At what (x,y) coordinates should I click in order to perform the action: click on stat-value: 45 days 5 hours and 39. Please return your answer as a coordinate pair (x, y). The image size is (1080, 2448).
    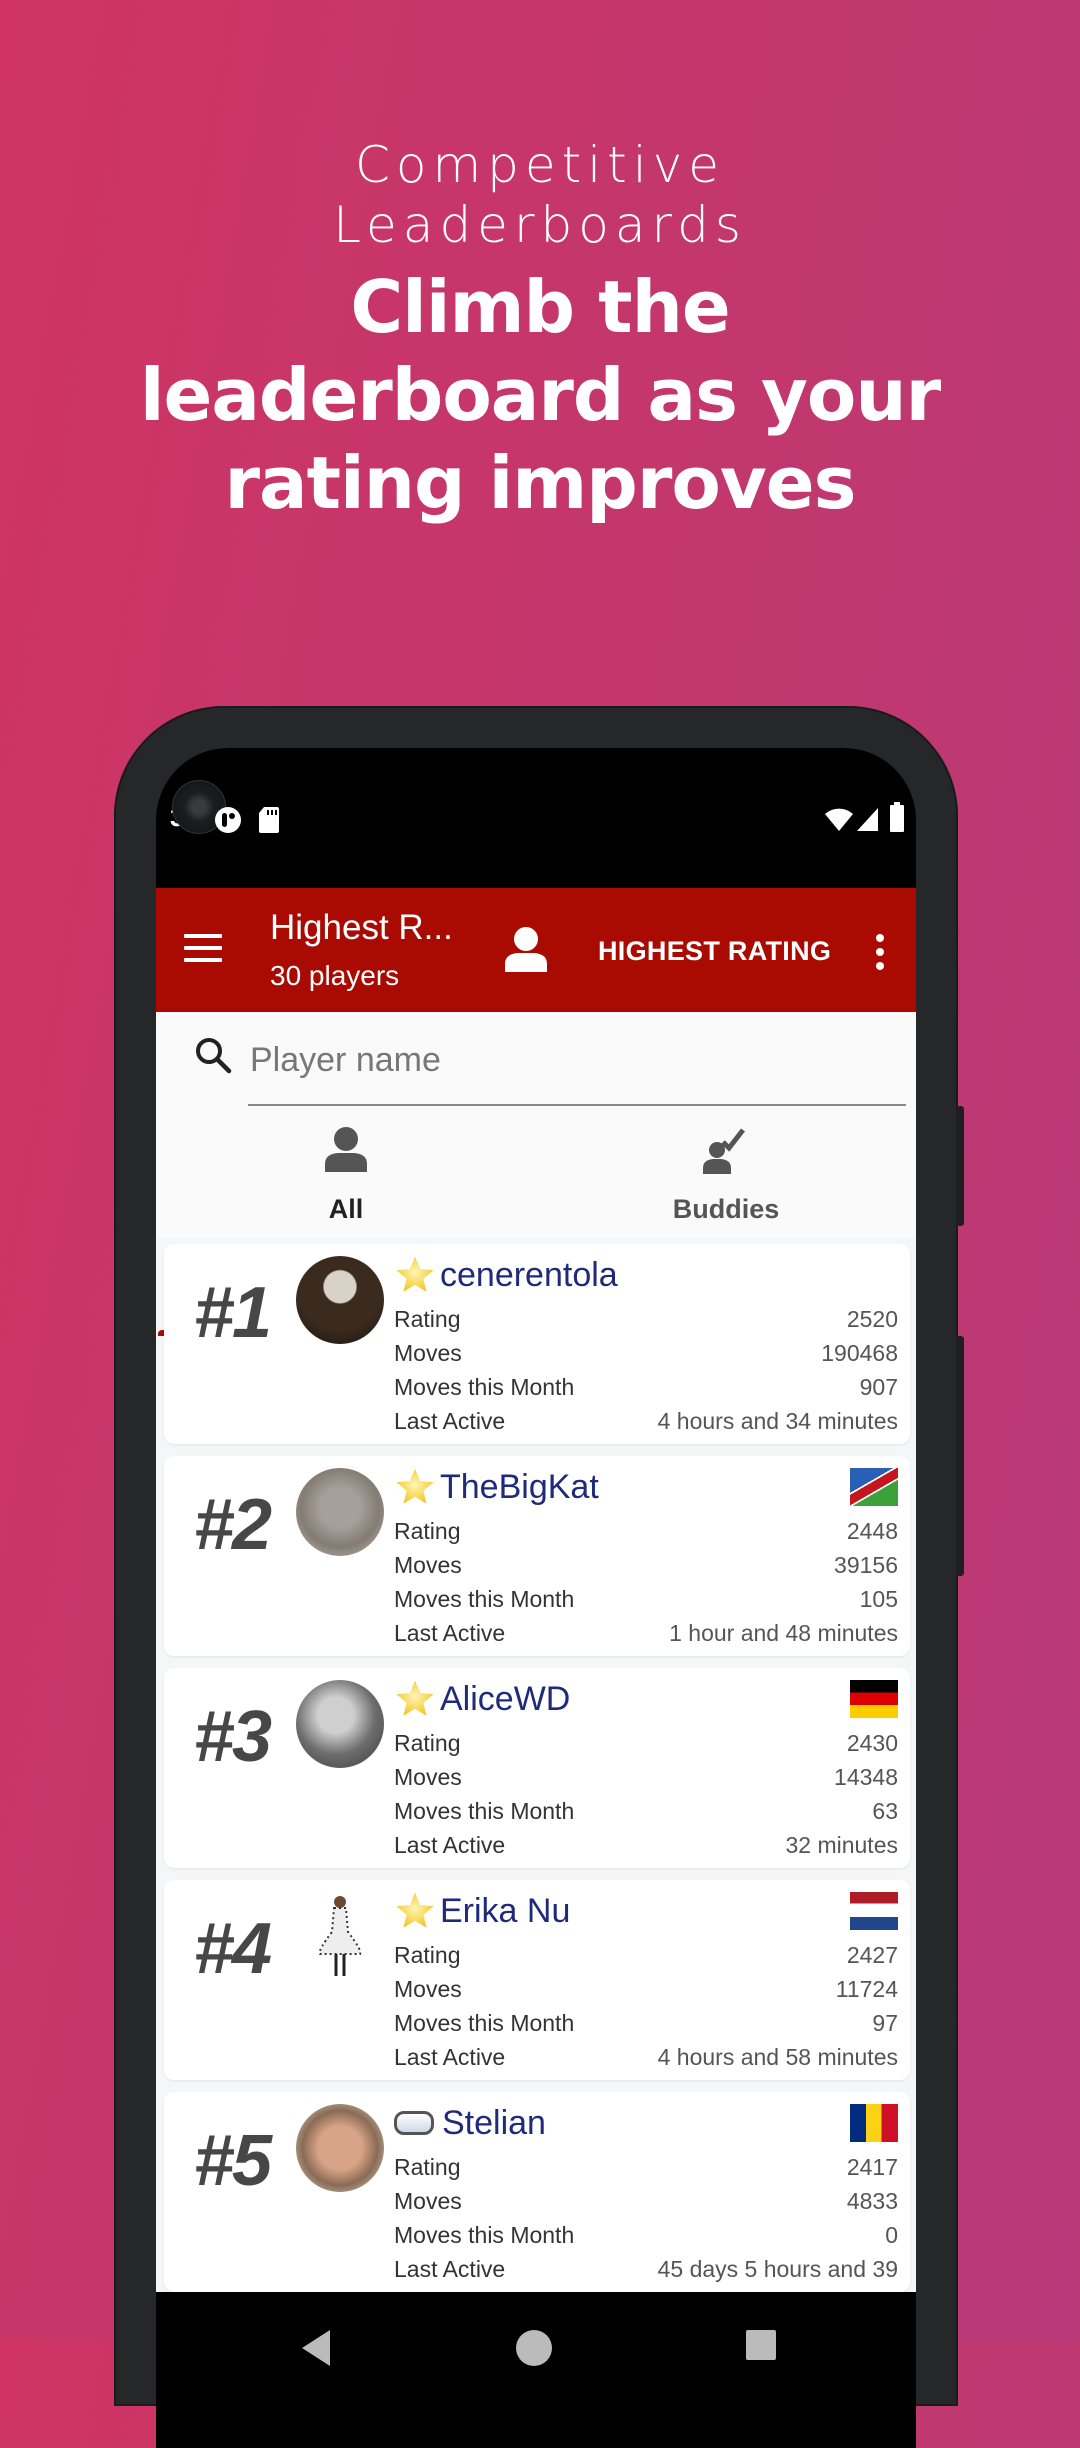
    Looking at the image, I should click on (777, 2269).